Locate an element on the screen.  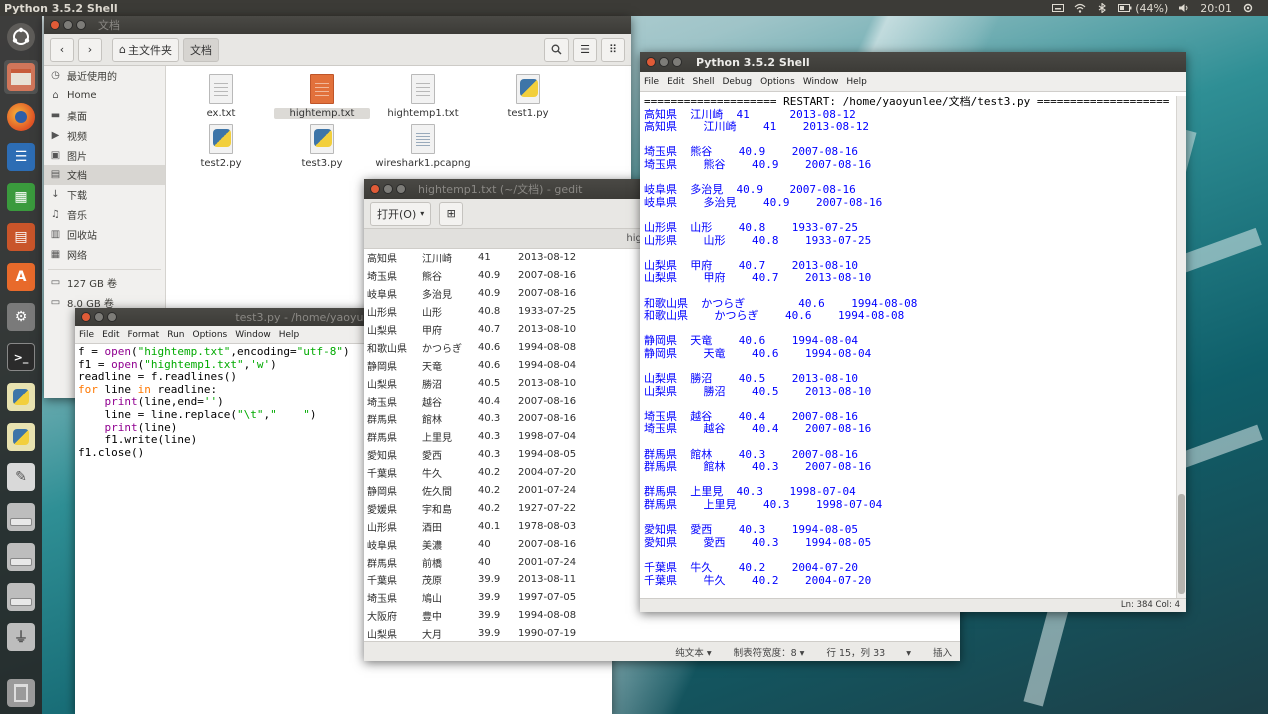
volume-icon is located at coordinates (1184, 8).